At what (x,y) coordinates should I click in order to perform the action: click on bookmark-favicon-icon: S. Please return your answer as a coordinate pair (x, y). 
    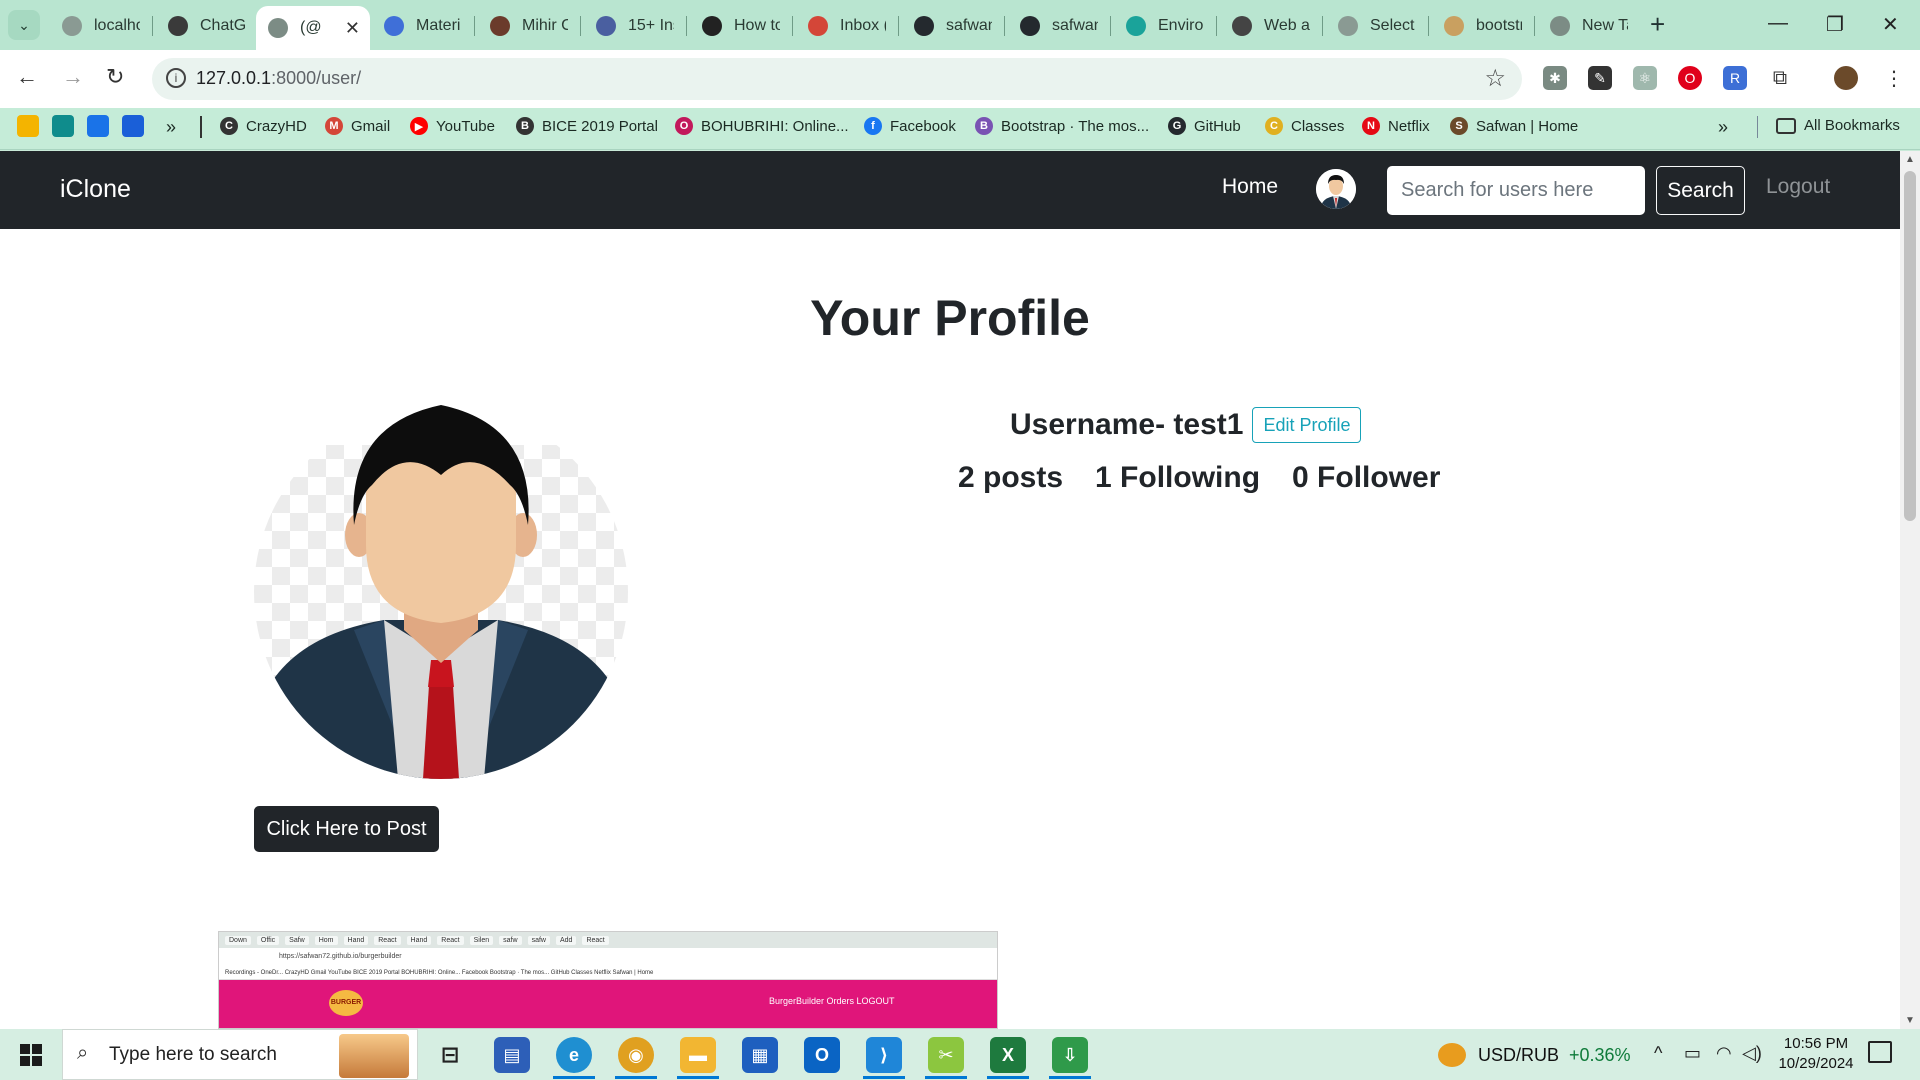
    Looking at the image, I should click on (1459, 126).